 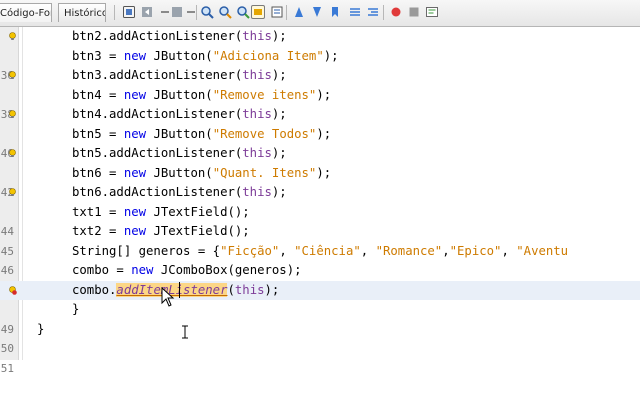 What do you see at coordinates (320, 318) in the screenshot?
I see `code-line: 49 }` at bounding box center [320, 318].